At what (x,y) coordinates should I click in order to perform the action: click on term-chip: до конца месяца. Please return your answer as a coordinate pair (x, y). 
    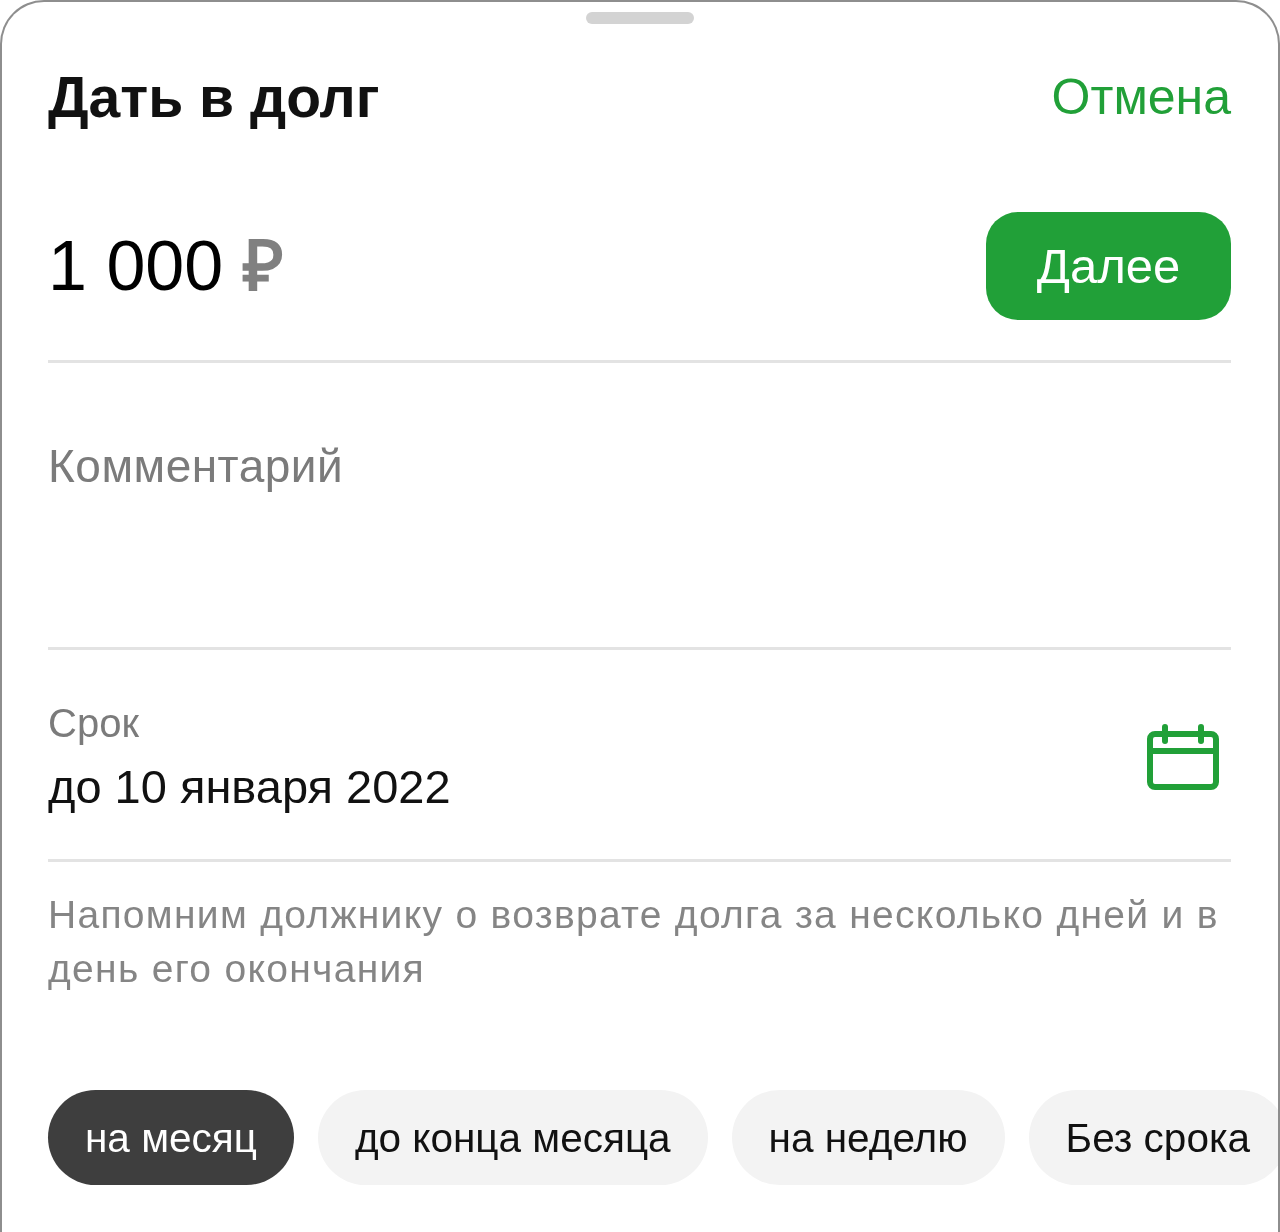
    Looking at the image, I should click on (512, 1138).